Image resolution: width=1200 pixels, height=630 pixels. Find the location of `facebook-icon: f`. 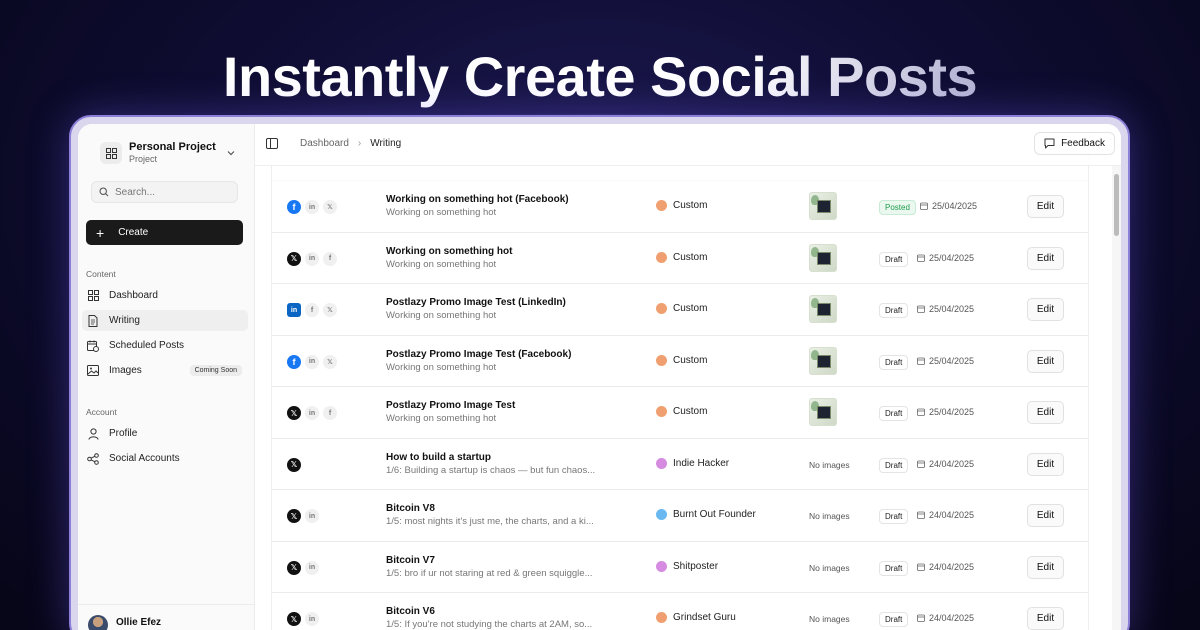

facebook-icon: f is located at coordinates (312, 310).